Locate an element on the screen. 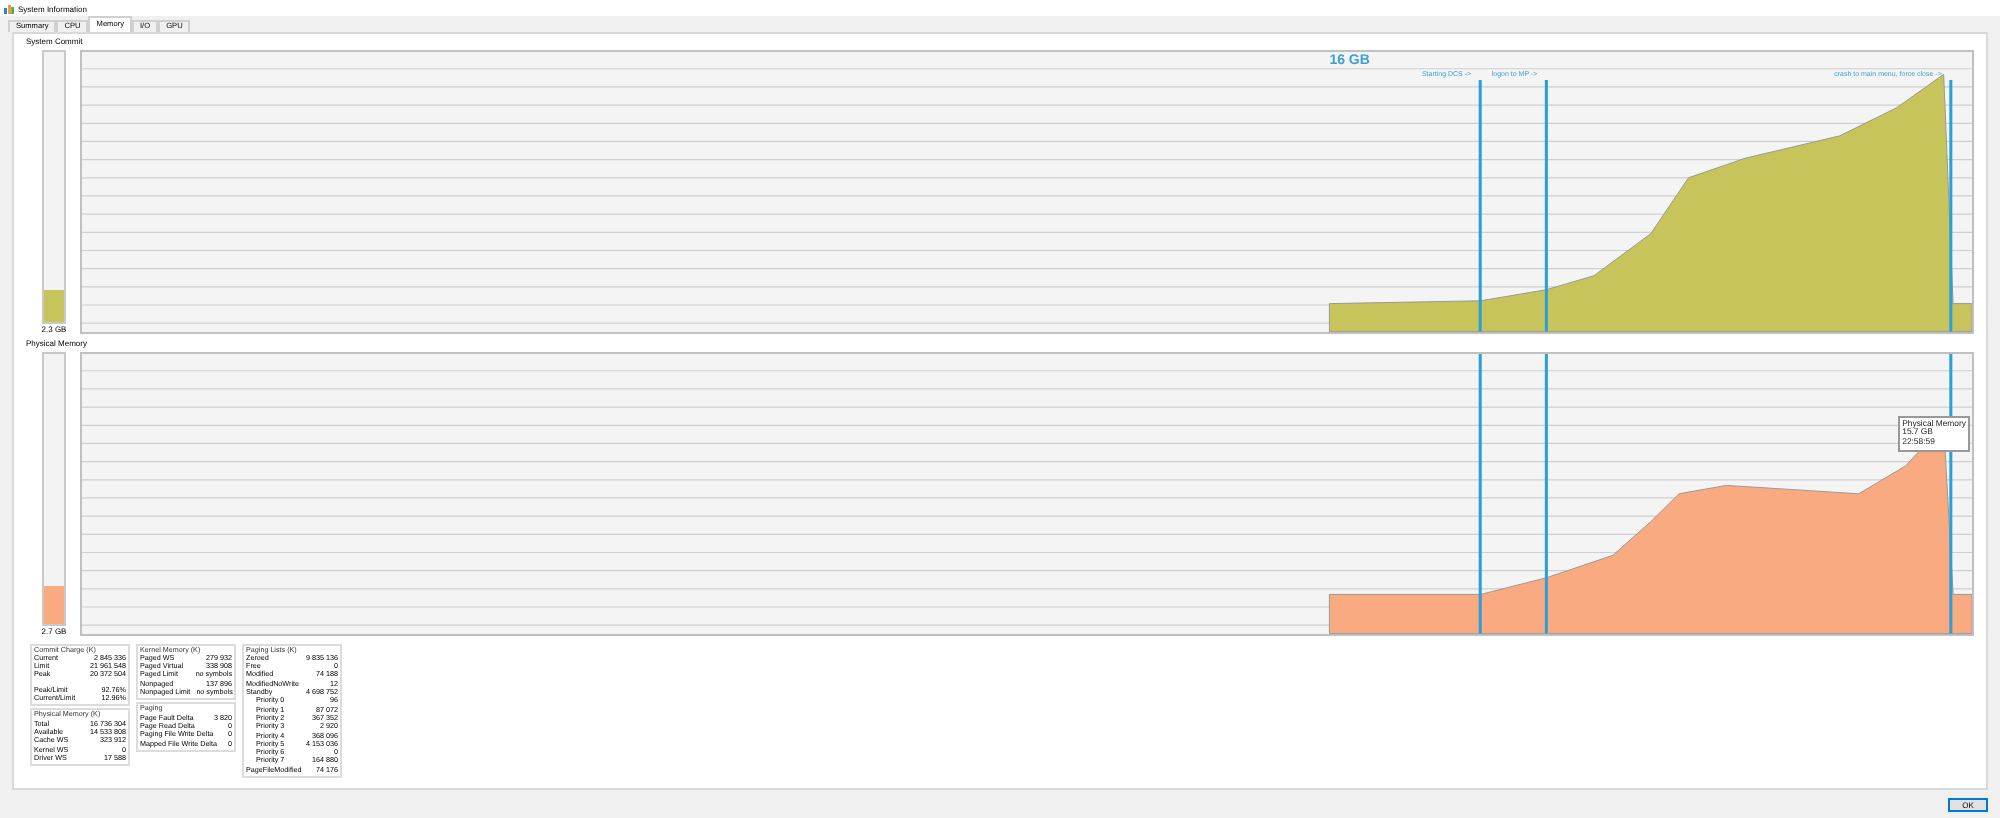  app-icon is located at coordinates (9, 8).